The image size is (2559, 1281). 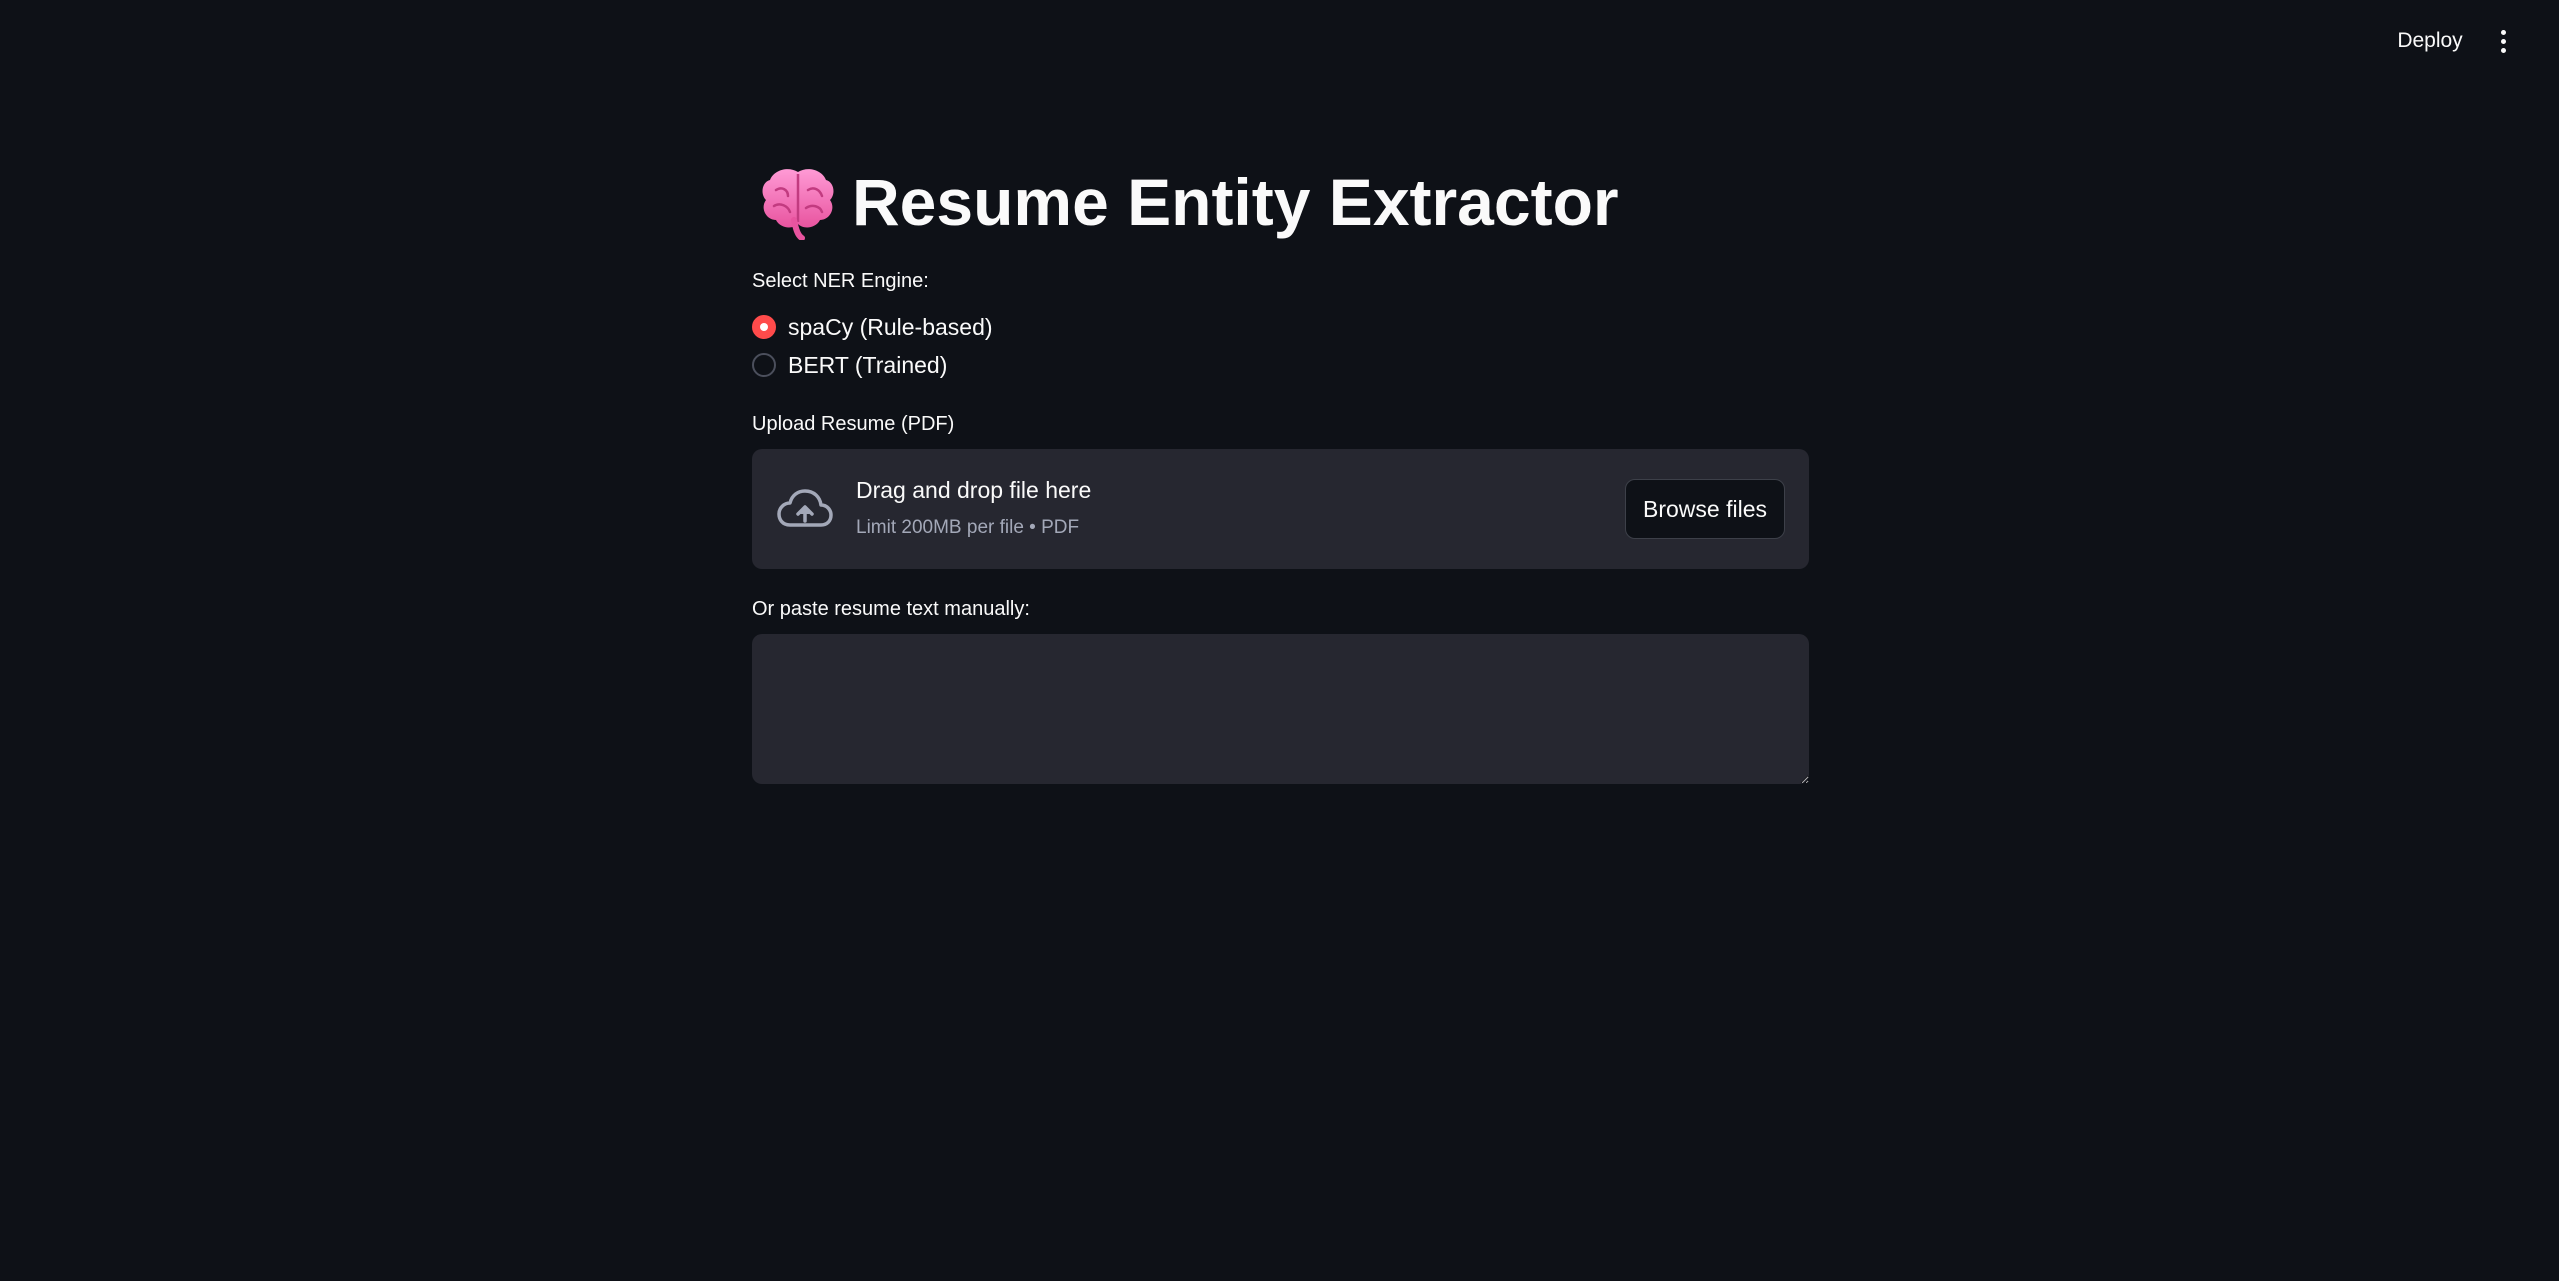 What do you see at coordinates (798, 204) in the screenshot?
I see `brain-icon` at bounding box center [798, 204].